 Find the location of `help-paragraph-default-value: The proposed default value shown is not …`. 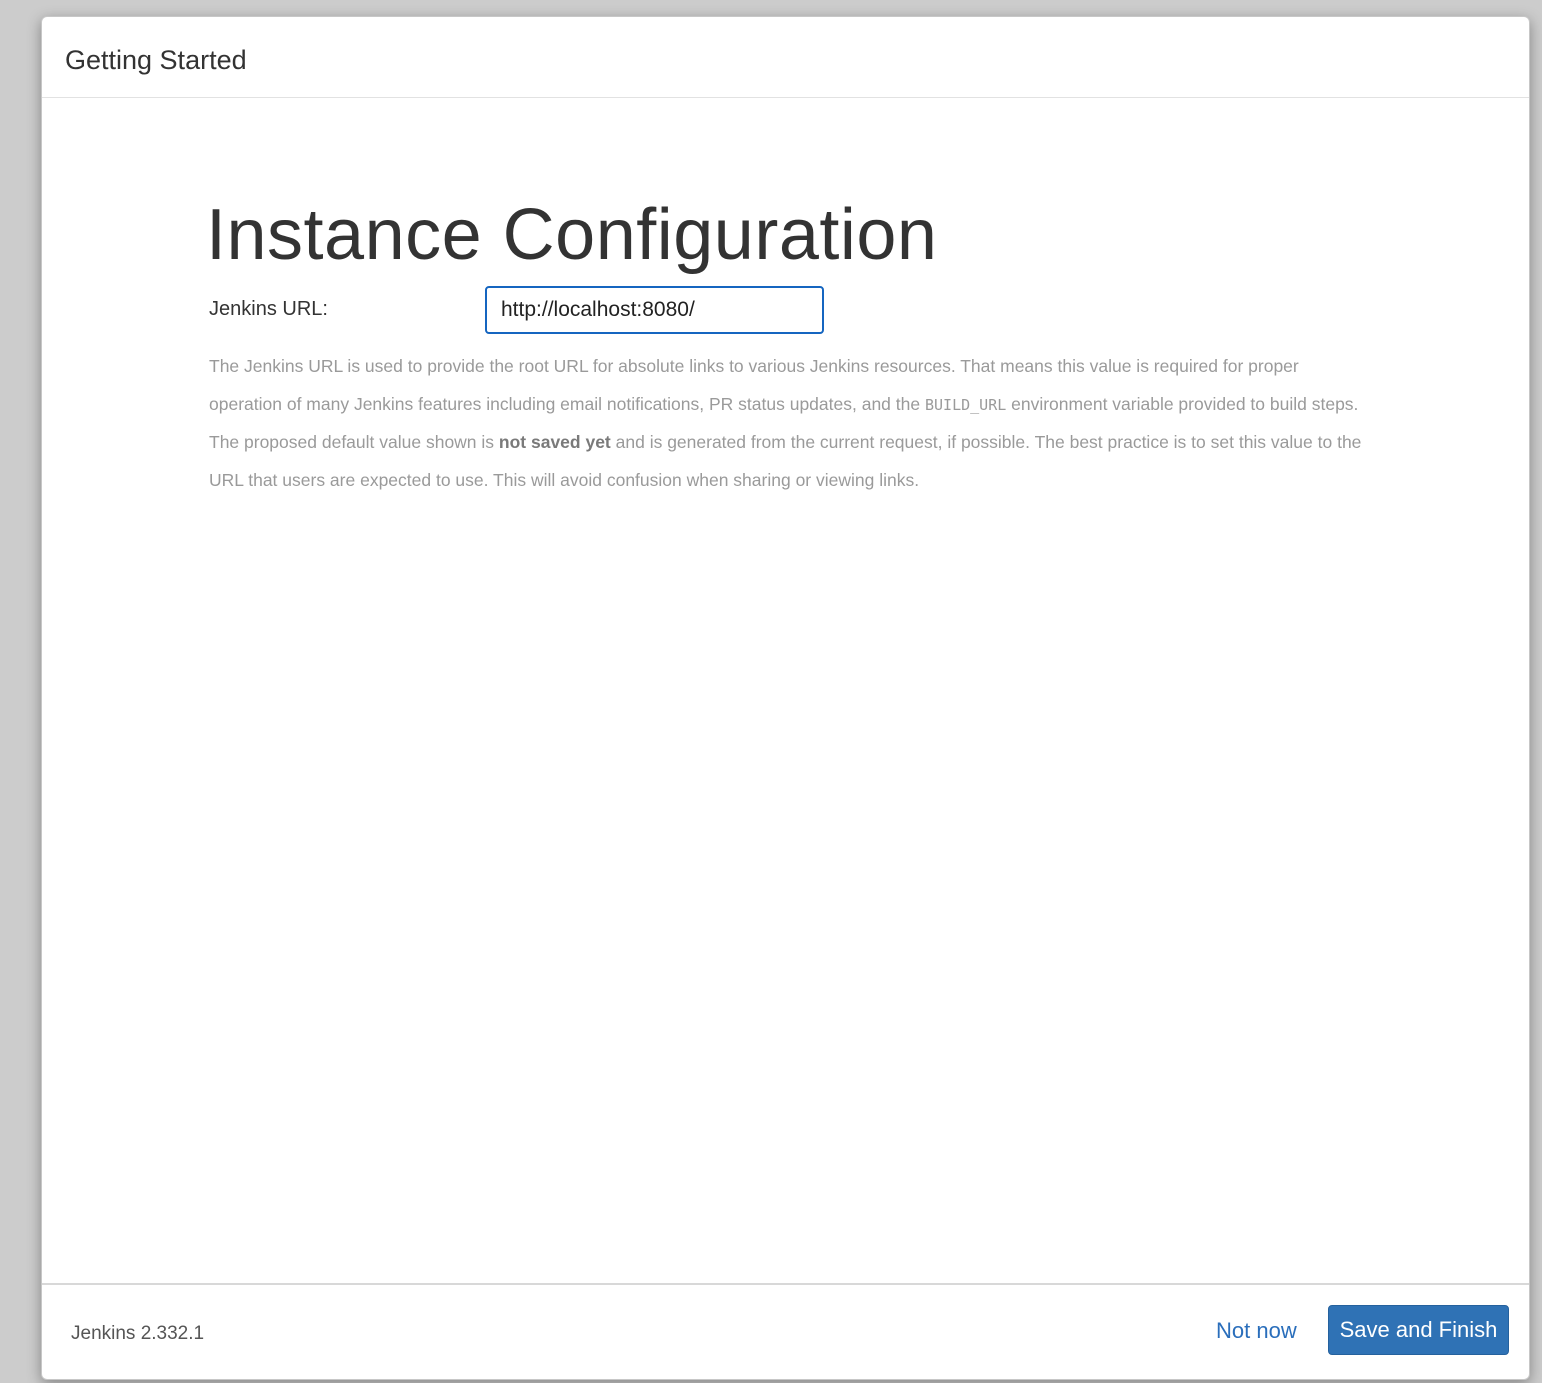

help-paragraph-default-value: The proposed default value shown is not … is located at coordinates (789, 461).